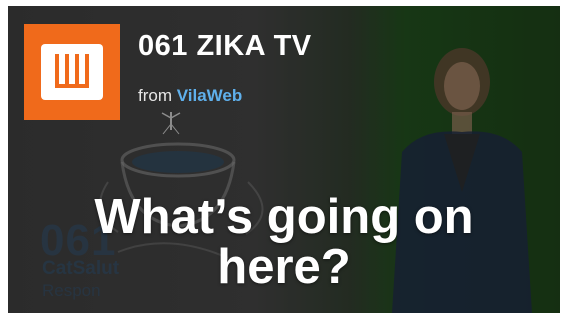 The image size is (568, 319). I want to click on from-line: from VilaWeb, so click(190, 96).